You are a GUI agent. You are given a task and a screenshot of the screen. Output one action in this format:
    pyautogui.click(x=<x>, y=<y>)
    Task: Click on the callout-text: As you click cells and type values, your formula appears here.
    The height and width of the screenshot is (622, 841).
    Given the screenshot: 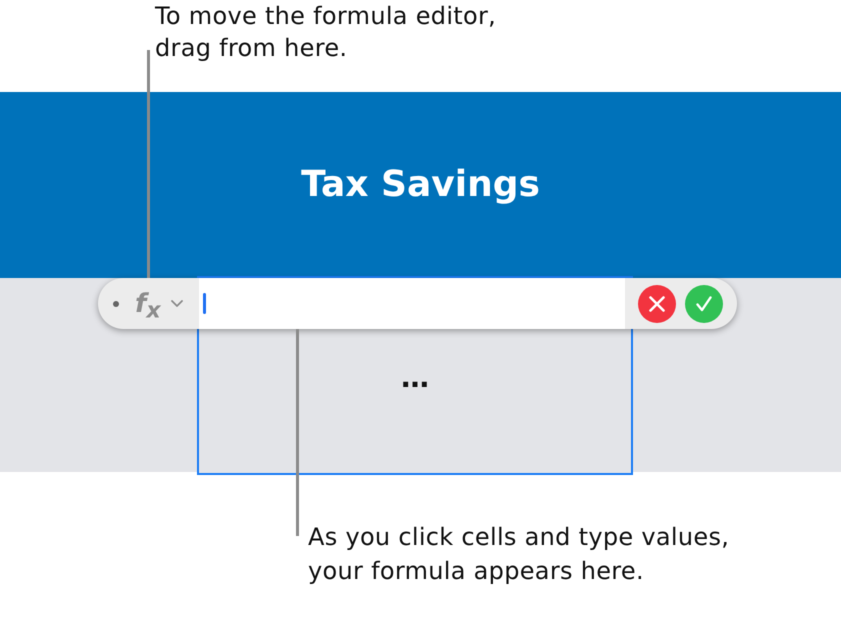 What is the action you would take?
    pyautogui.click(x=519, y=554)
    